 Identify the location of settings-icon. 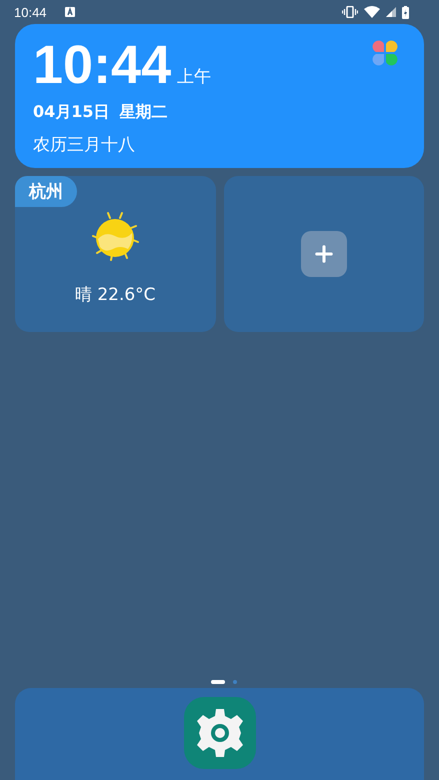
(220, 733).